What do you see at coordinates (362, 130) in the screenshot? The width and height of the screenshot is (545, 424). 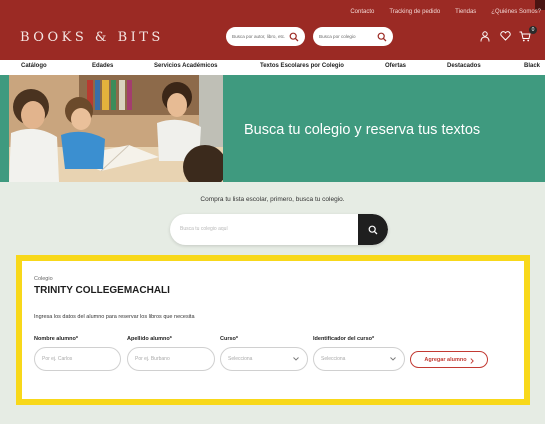 I see `hero-title: Busca tu colegio y reserva tus textos` at bounding box center [362, 130].